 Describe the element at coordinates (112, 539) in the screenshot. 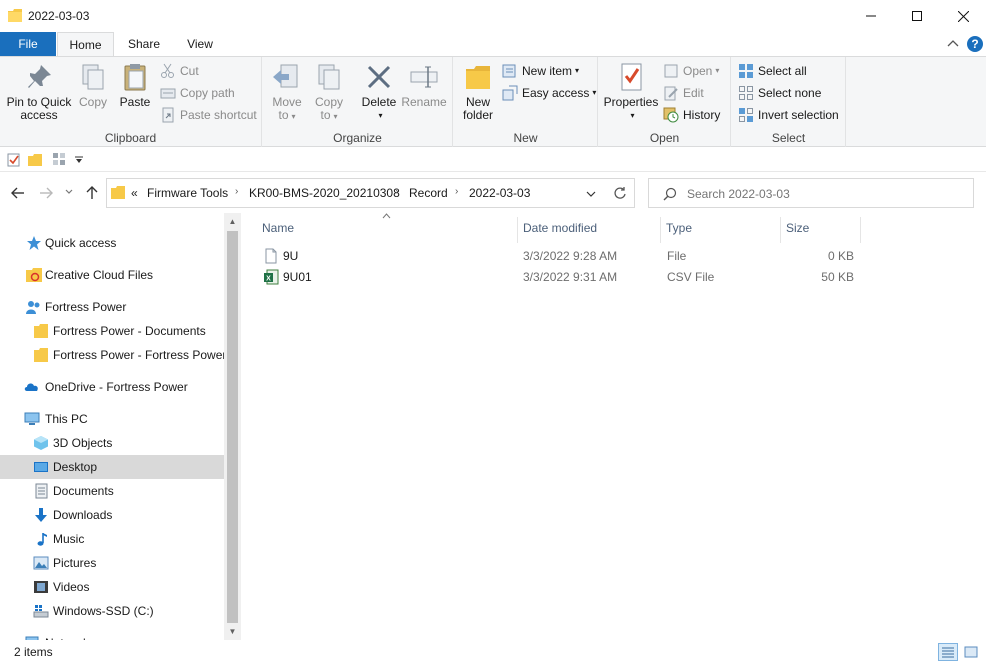

I see `nav-item-music: Music` at that location.